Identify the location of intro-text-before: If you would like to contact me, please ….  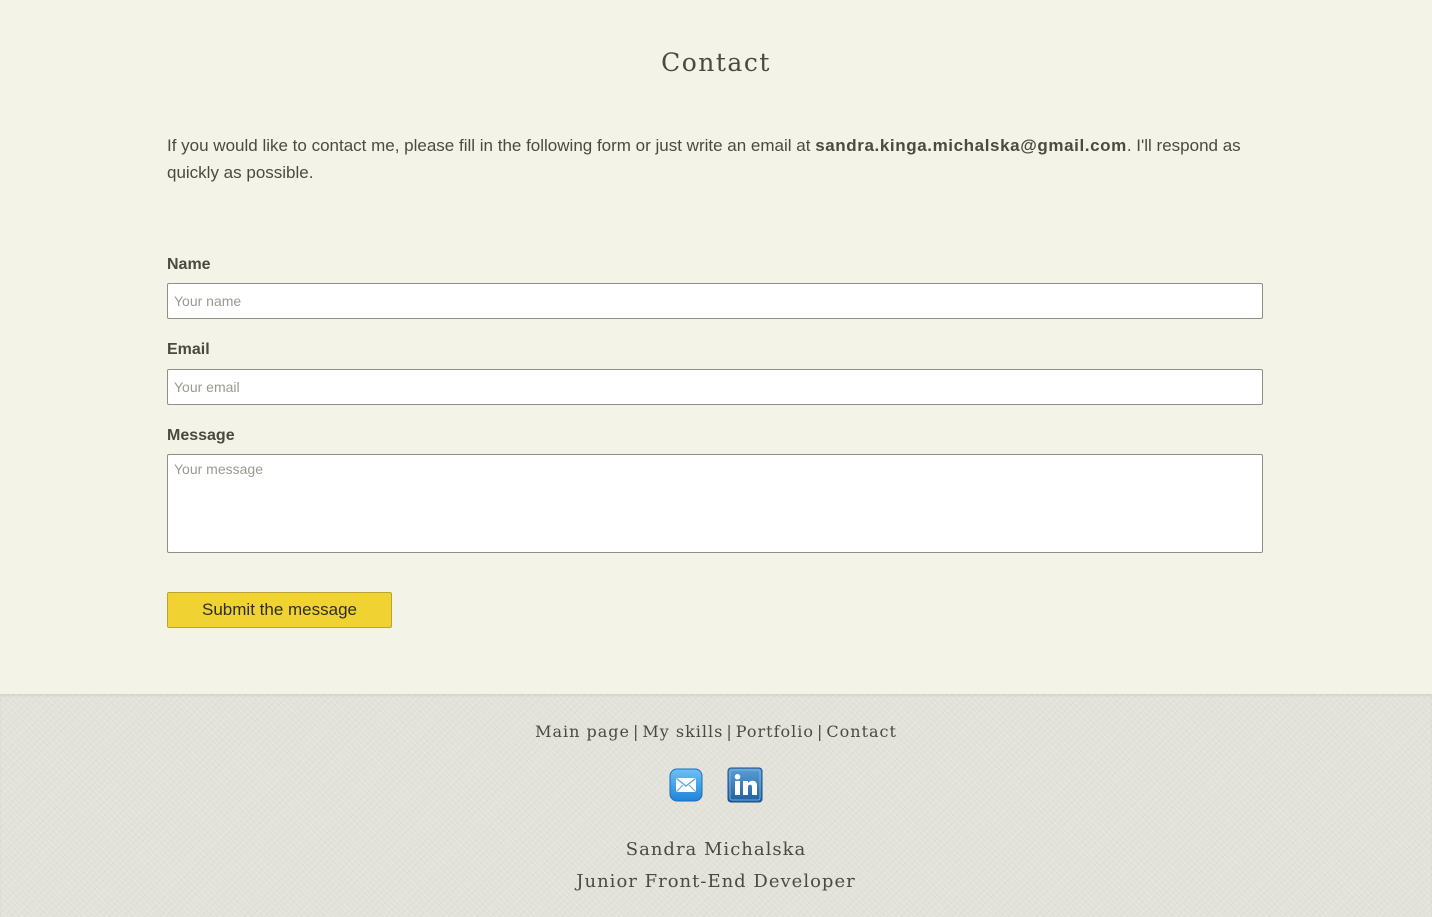
(491, 145).